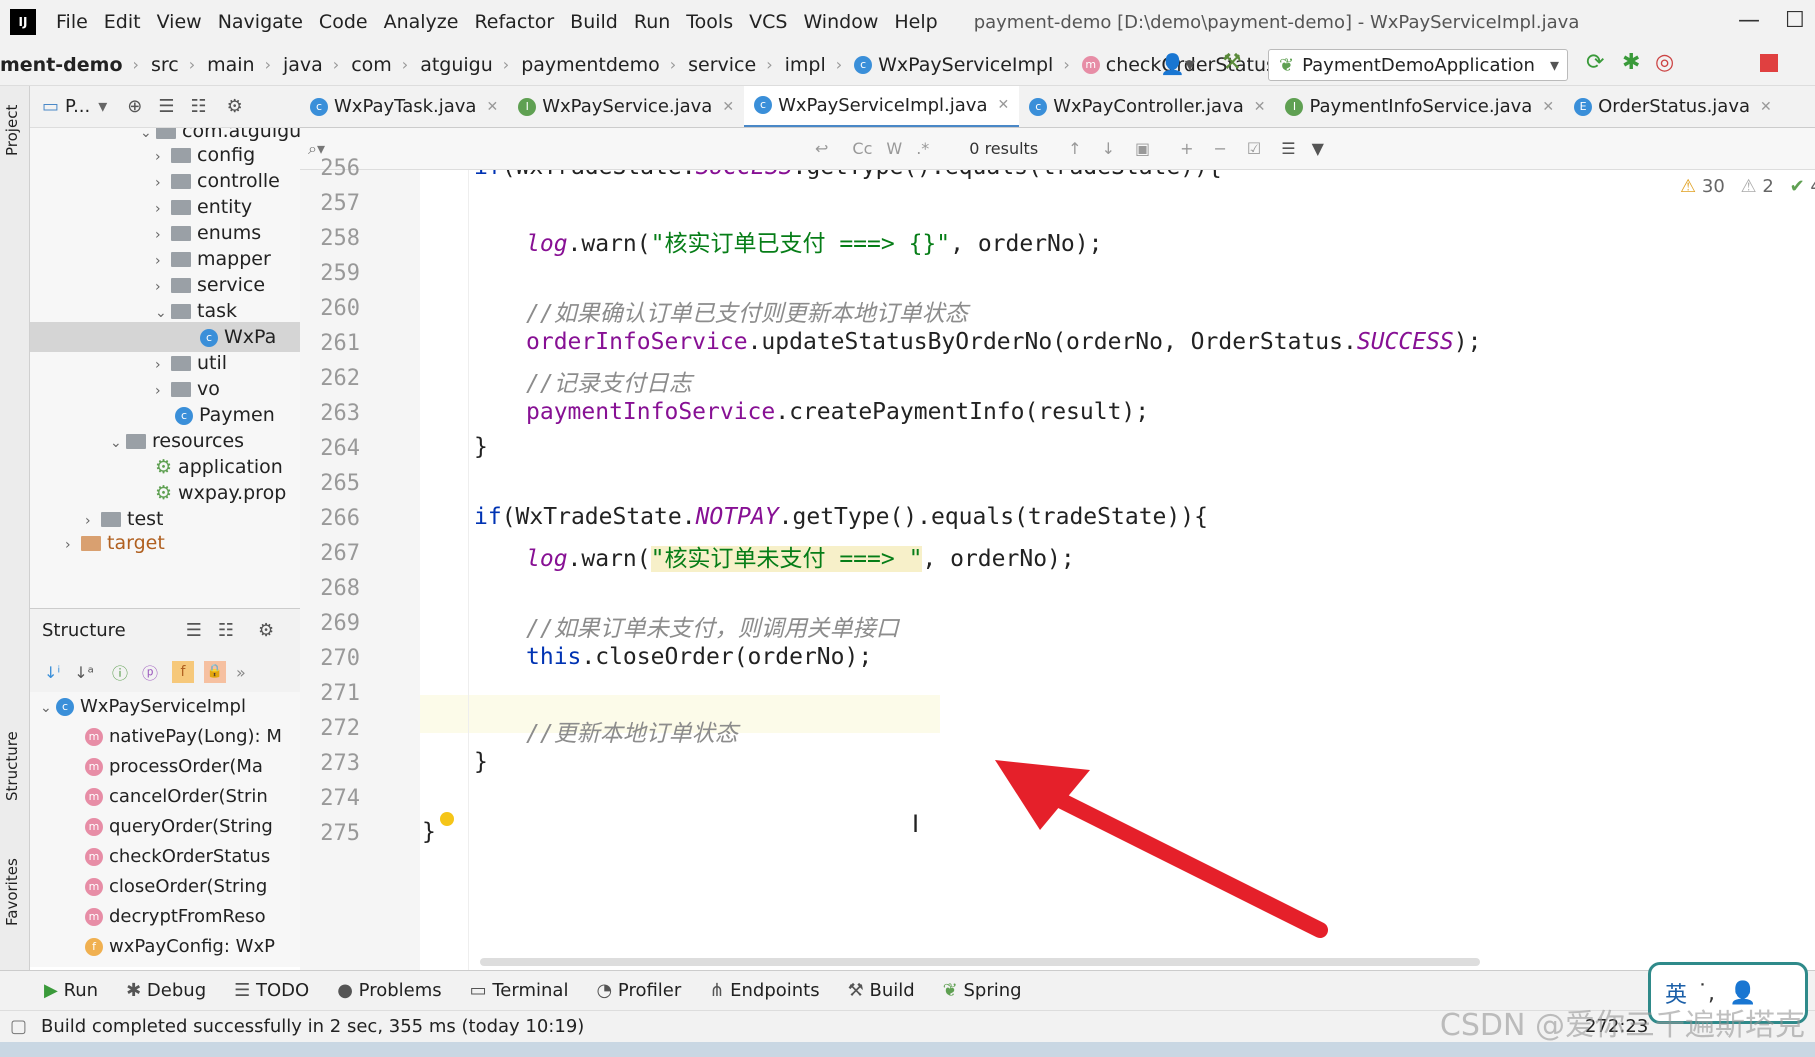  Describe the element at coordinates (1664, 62) in the screenshot. I see `coverage-icon: ◎` at that location.